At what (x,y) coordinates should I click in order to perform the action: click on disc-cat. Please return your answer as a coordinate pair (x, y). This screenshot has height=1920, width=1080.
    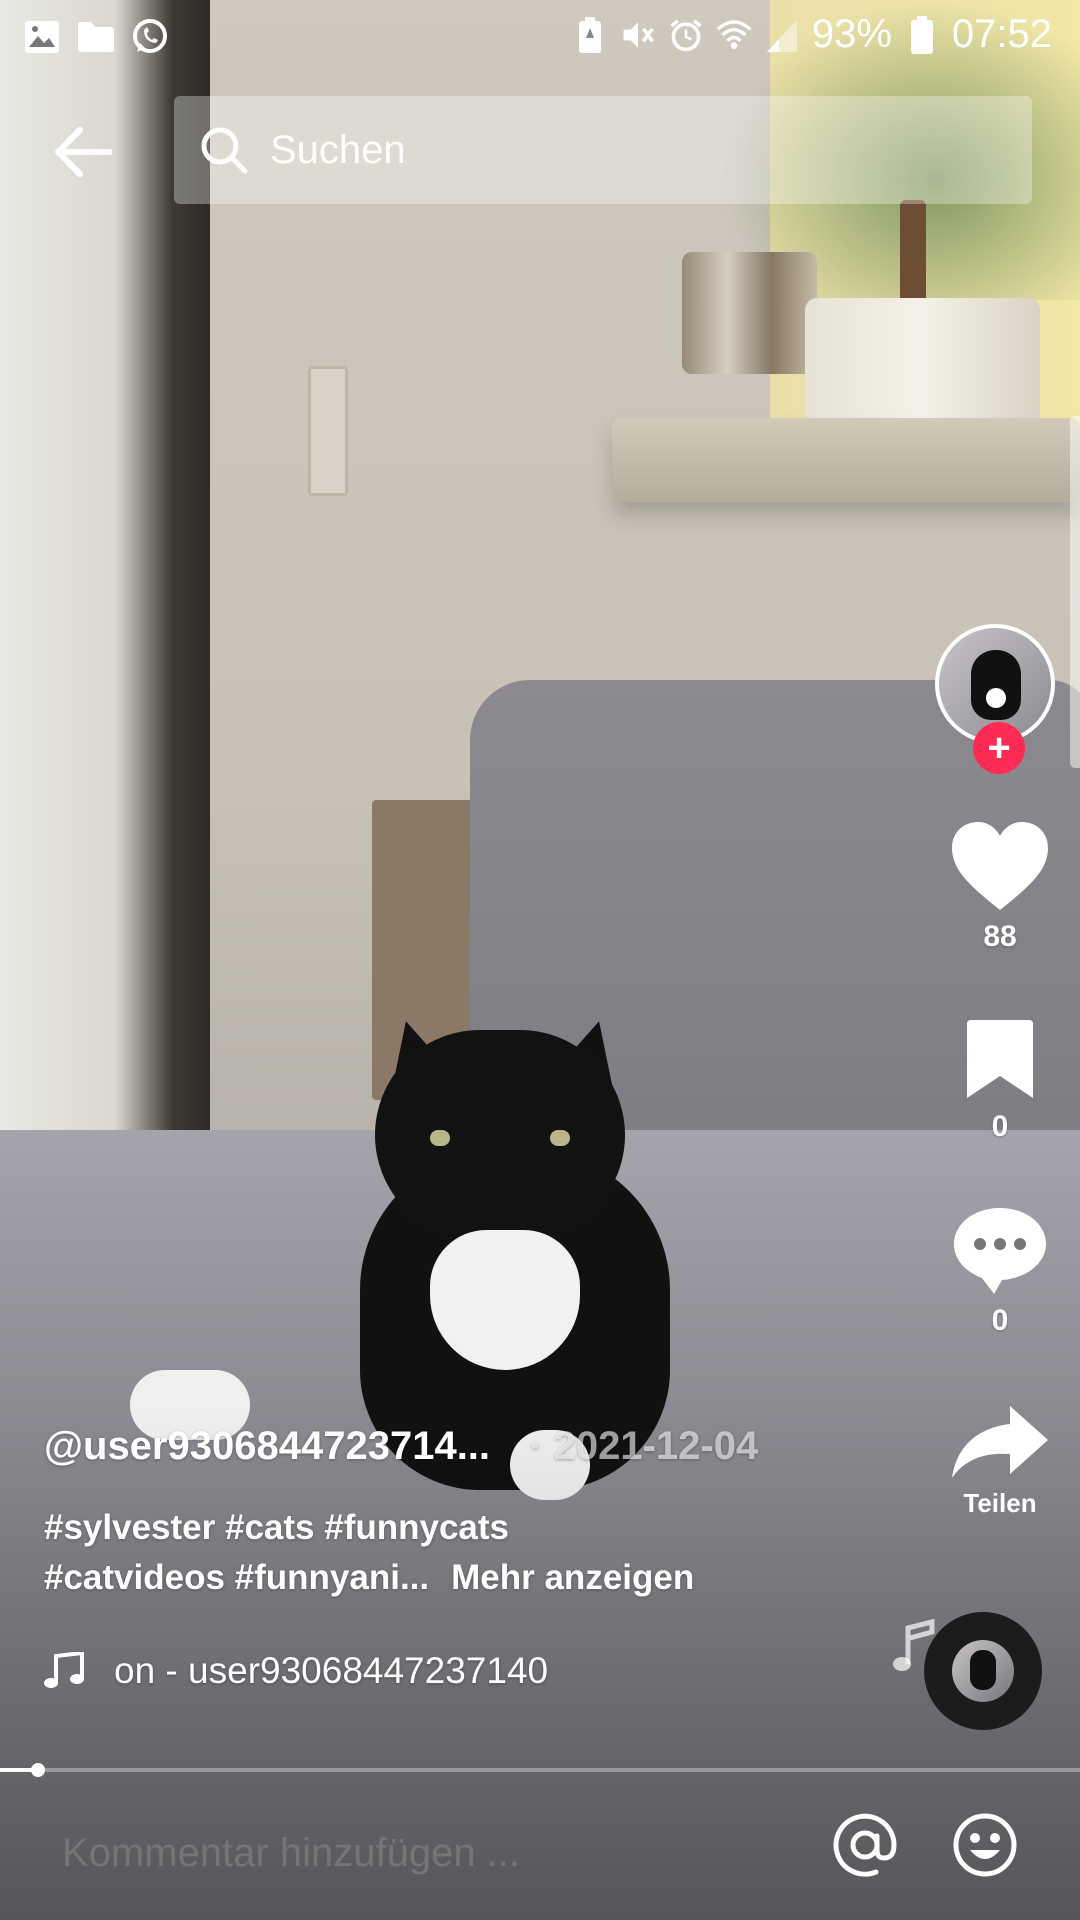
    Looking at the image, I should click on (983, 1670).